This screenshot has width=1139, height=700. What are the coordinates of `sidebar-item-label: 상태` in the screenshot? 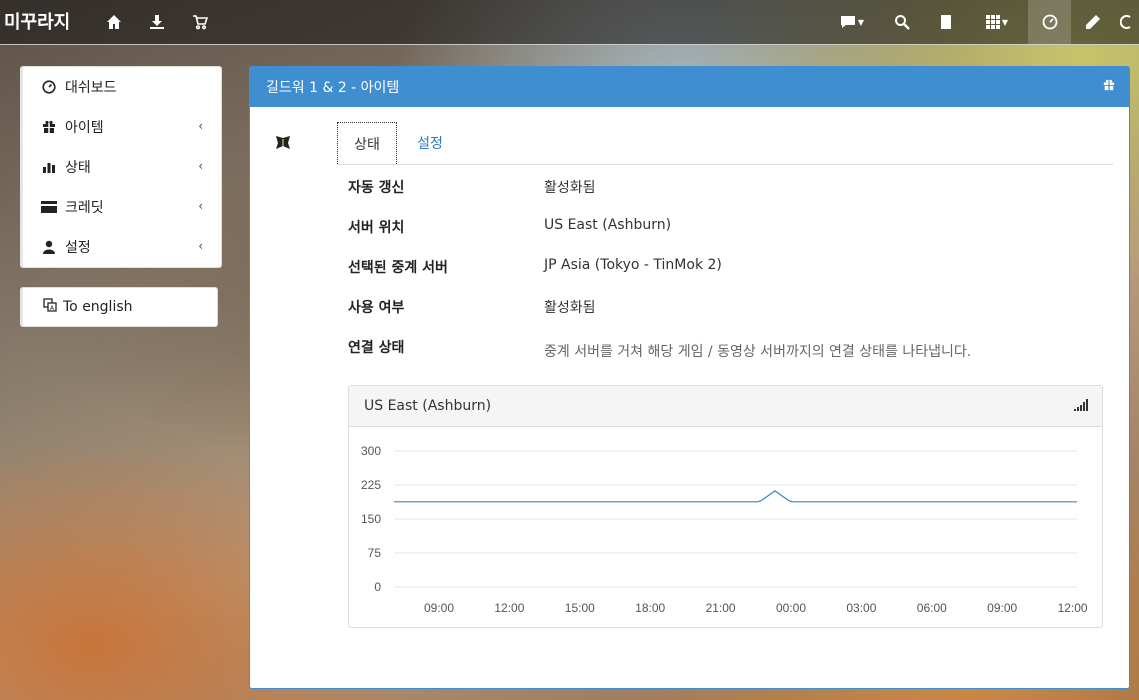 It's located at (78, 168).